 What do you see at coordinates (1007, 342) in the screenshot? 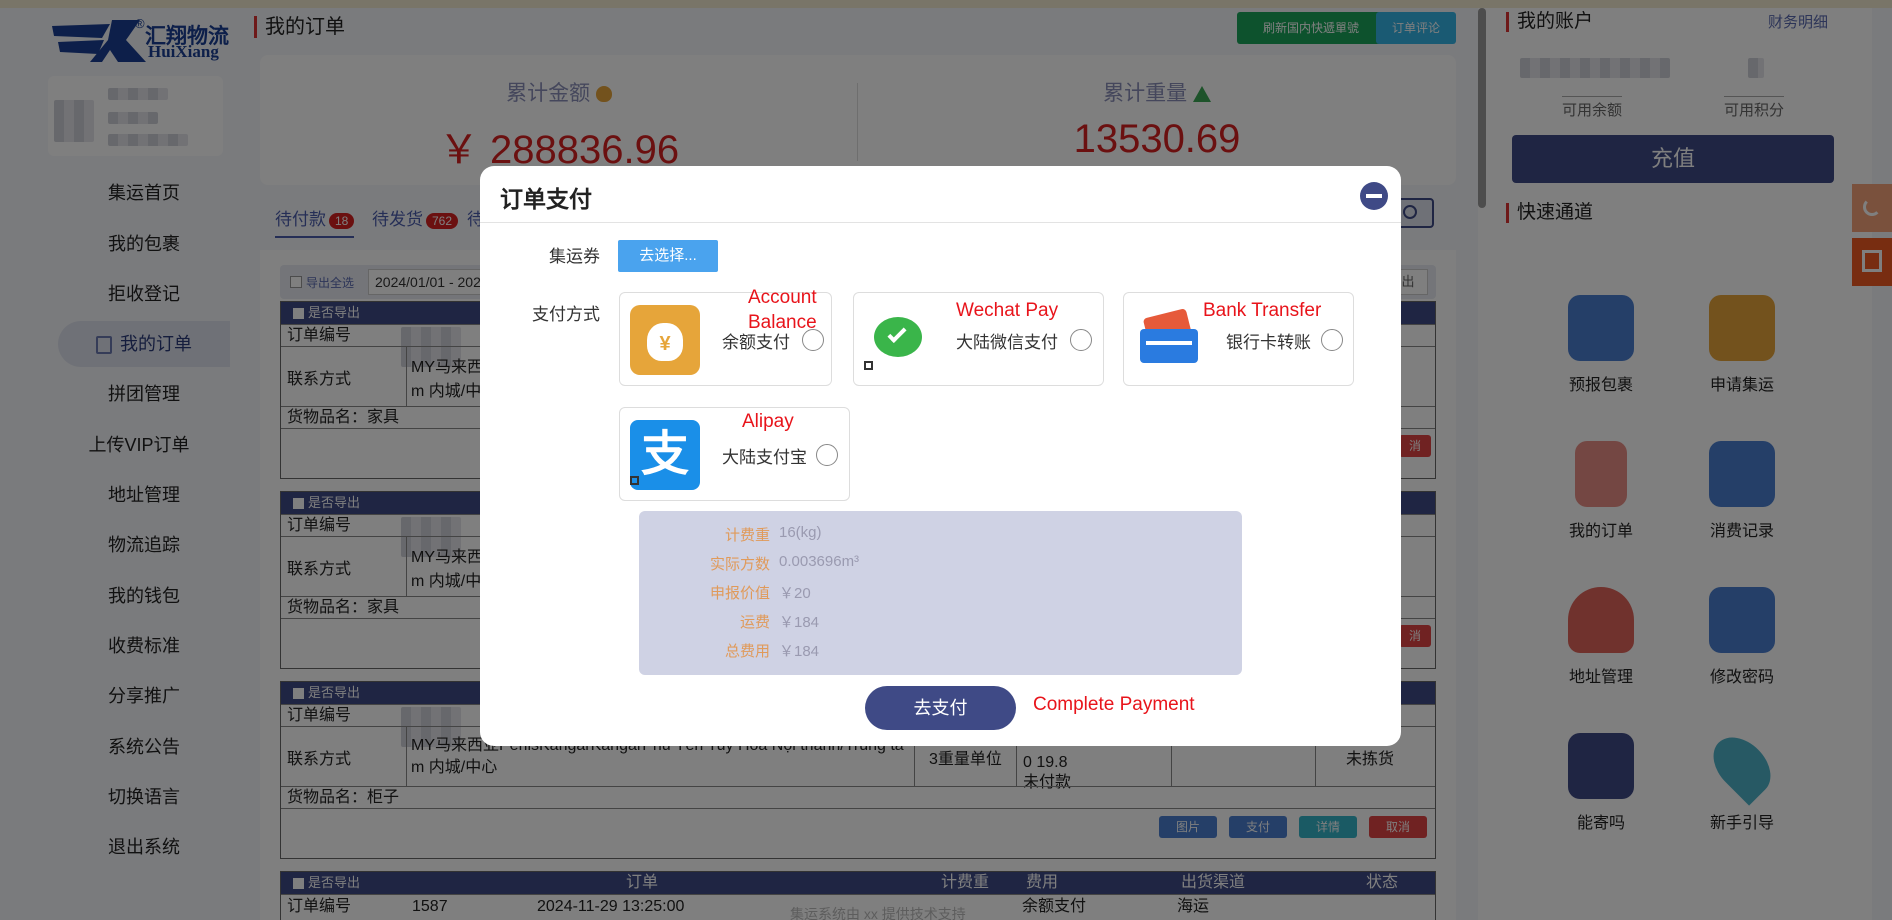
I see `pay-option-name: 大陆微信支付` at bounding box center [1007, 342].